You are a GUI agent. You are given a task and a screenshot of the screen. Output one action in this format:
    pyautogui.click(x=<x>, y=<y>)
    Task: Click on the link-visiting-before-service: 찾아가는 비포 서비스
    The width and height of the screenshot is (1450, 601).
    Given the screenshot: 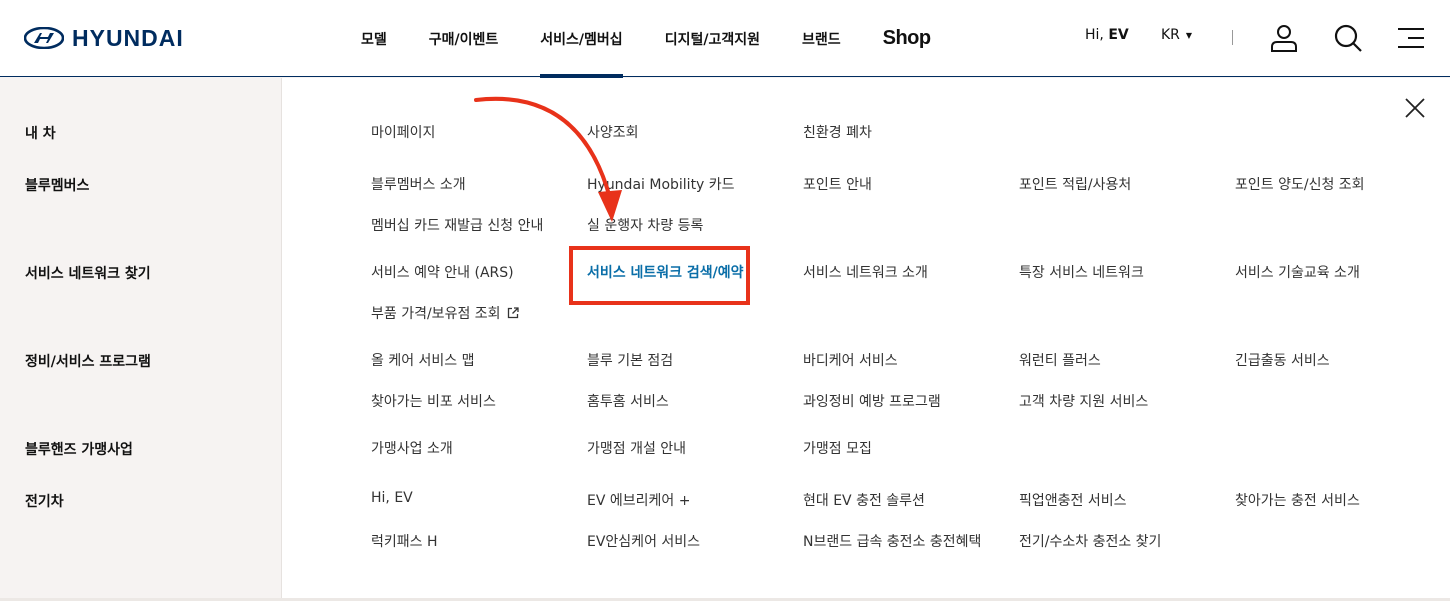 What is the action you would take?
    pyautogui.click(x=433, y=401)
    